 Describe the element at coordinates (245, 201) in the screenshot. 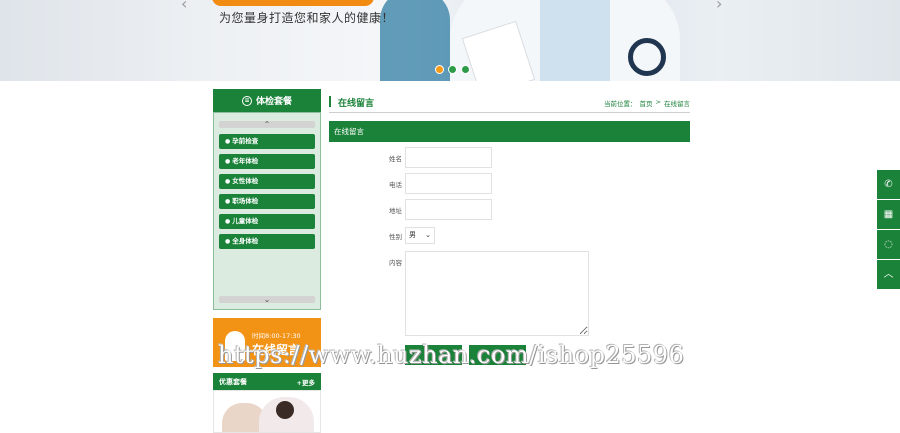

I see `sidebar-item-label: 职场体检` at that location.